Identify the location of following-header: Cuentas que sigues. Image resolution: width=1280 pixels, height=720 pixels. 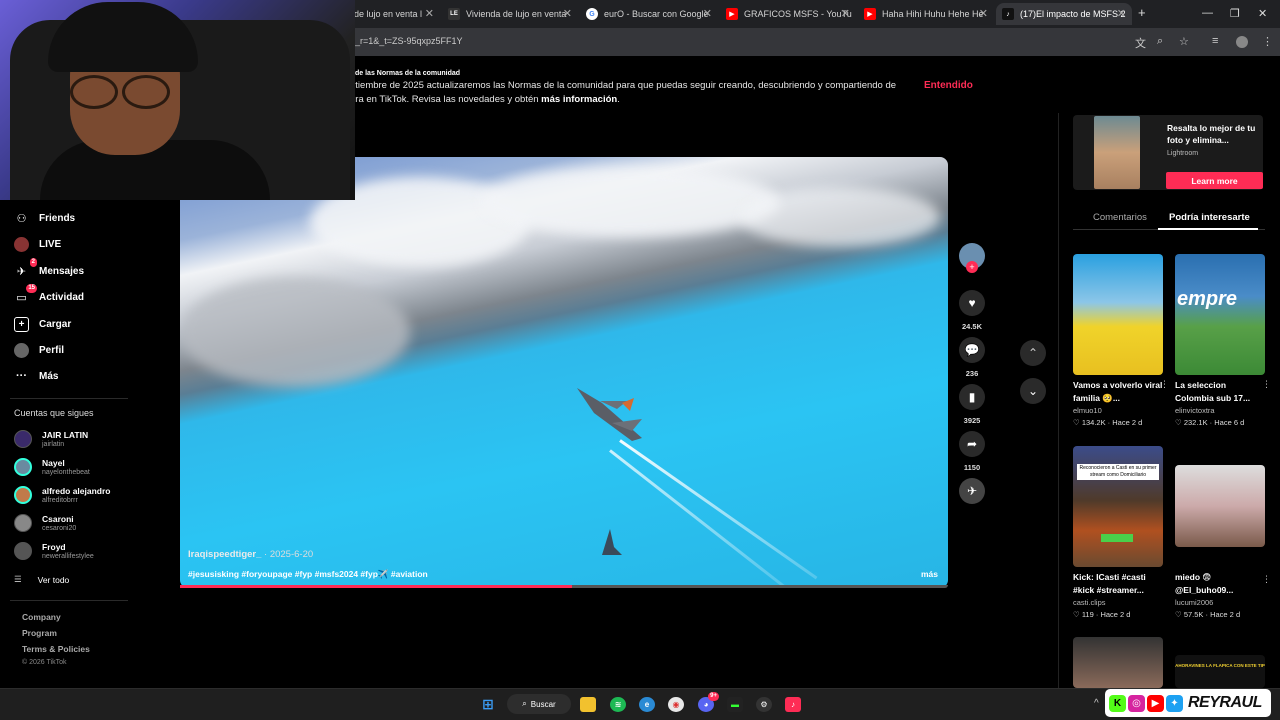
(54, 413).